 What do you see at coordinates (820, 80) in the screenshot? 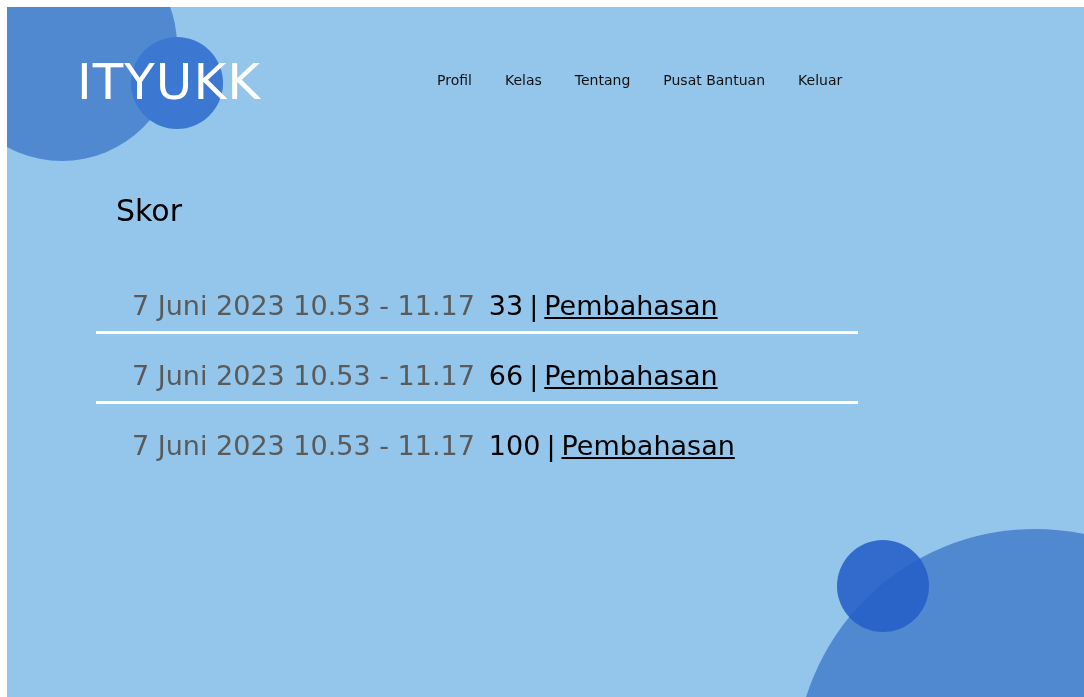
I see `nav-link: Keluar` at bounding box center [820, 80].